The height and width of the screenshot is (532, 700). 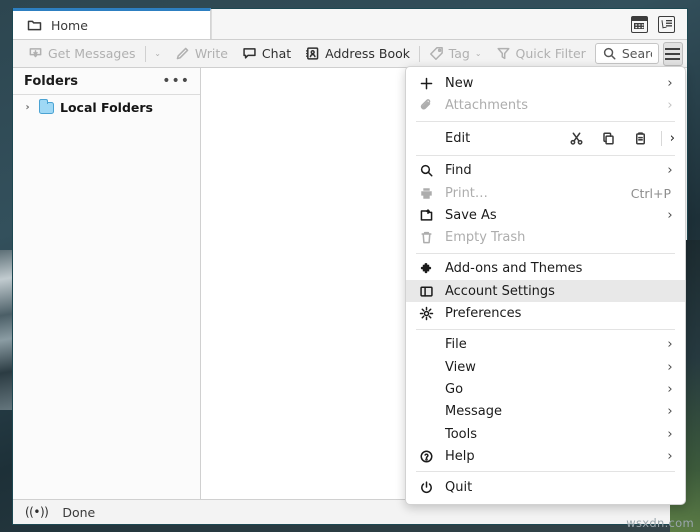 I want to click on search-input: Search <(, so click(x=626, y=53).